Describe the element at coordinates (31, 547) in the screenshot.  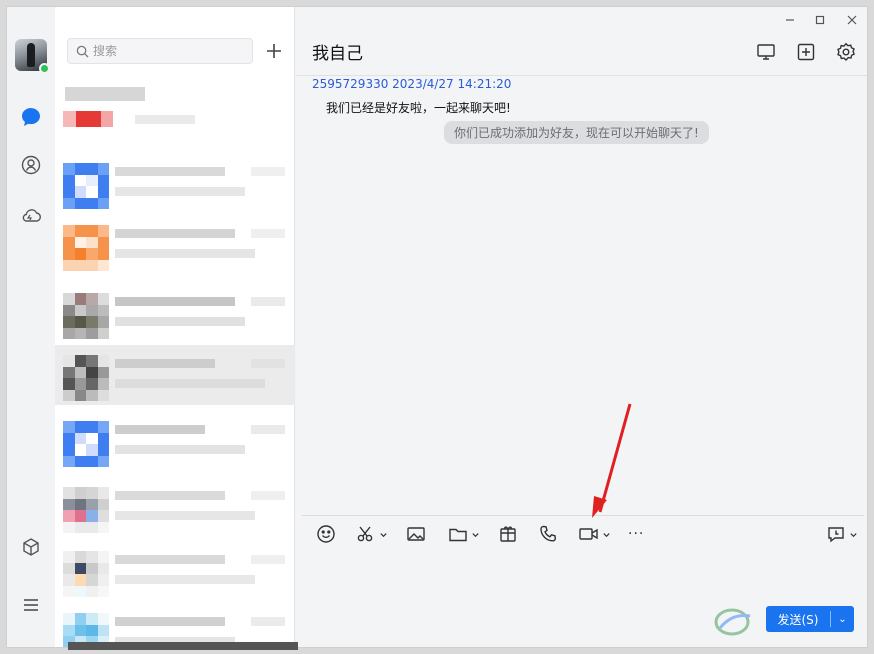
I see `apps-icon` at that location.